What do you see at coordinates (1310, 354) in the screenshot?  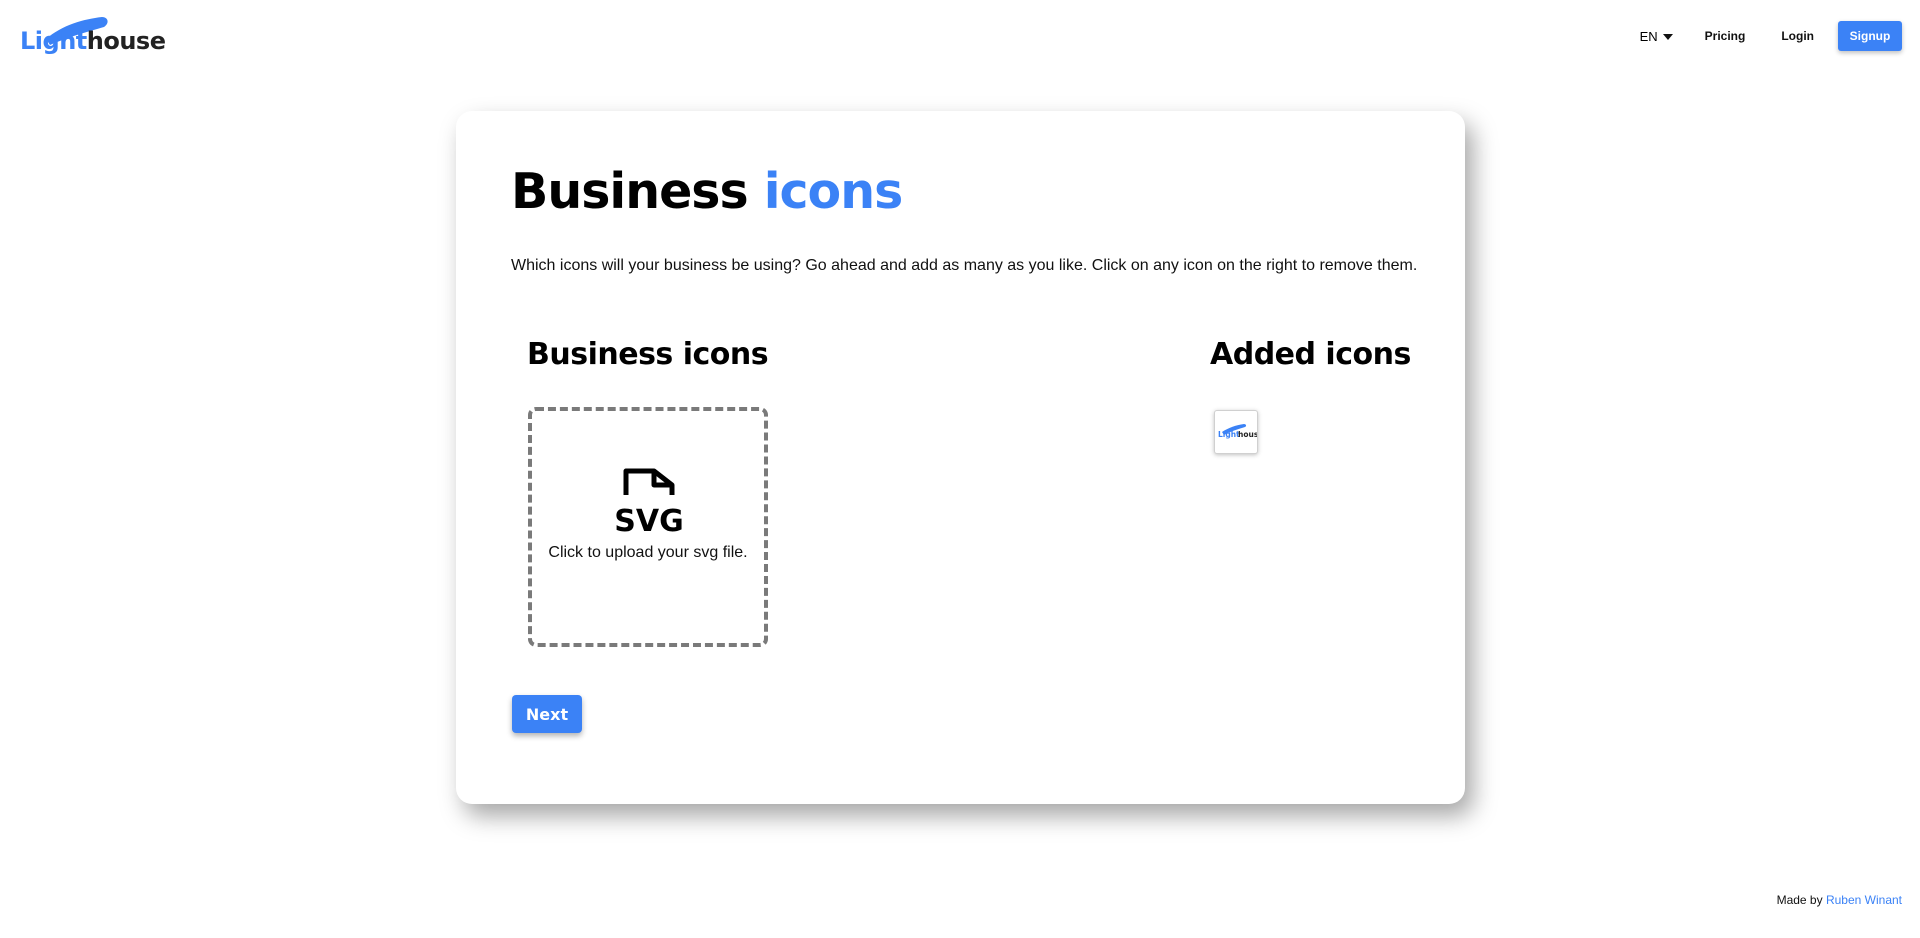 I see `added-icons-heading: Added icons` at bounding box center [1310, 354].